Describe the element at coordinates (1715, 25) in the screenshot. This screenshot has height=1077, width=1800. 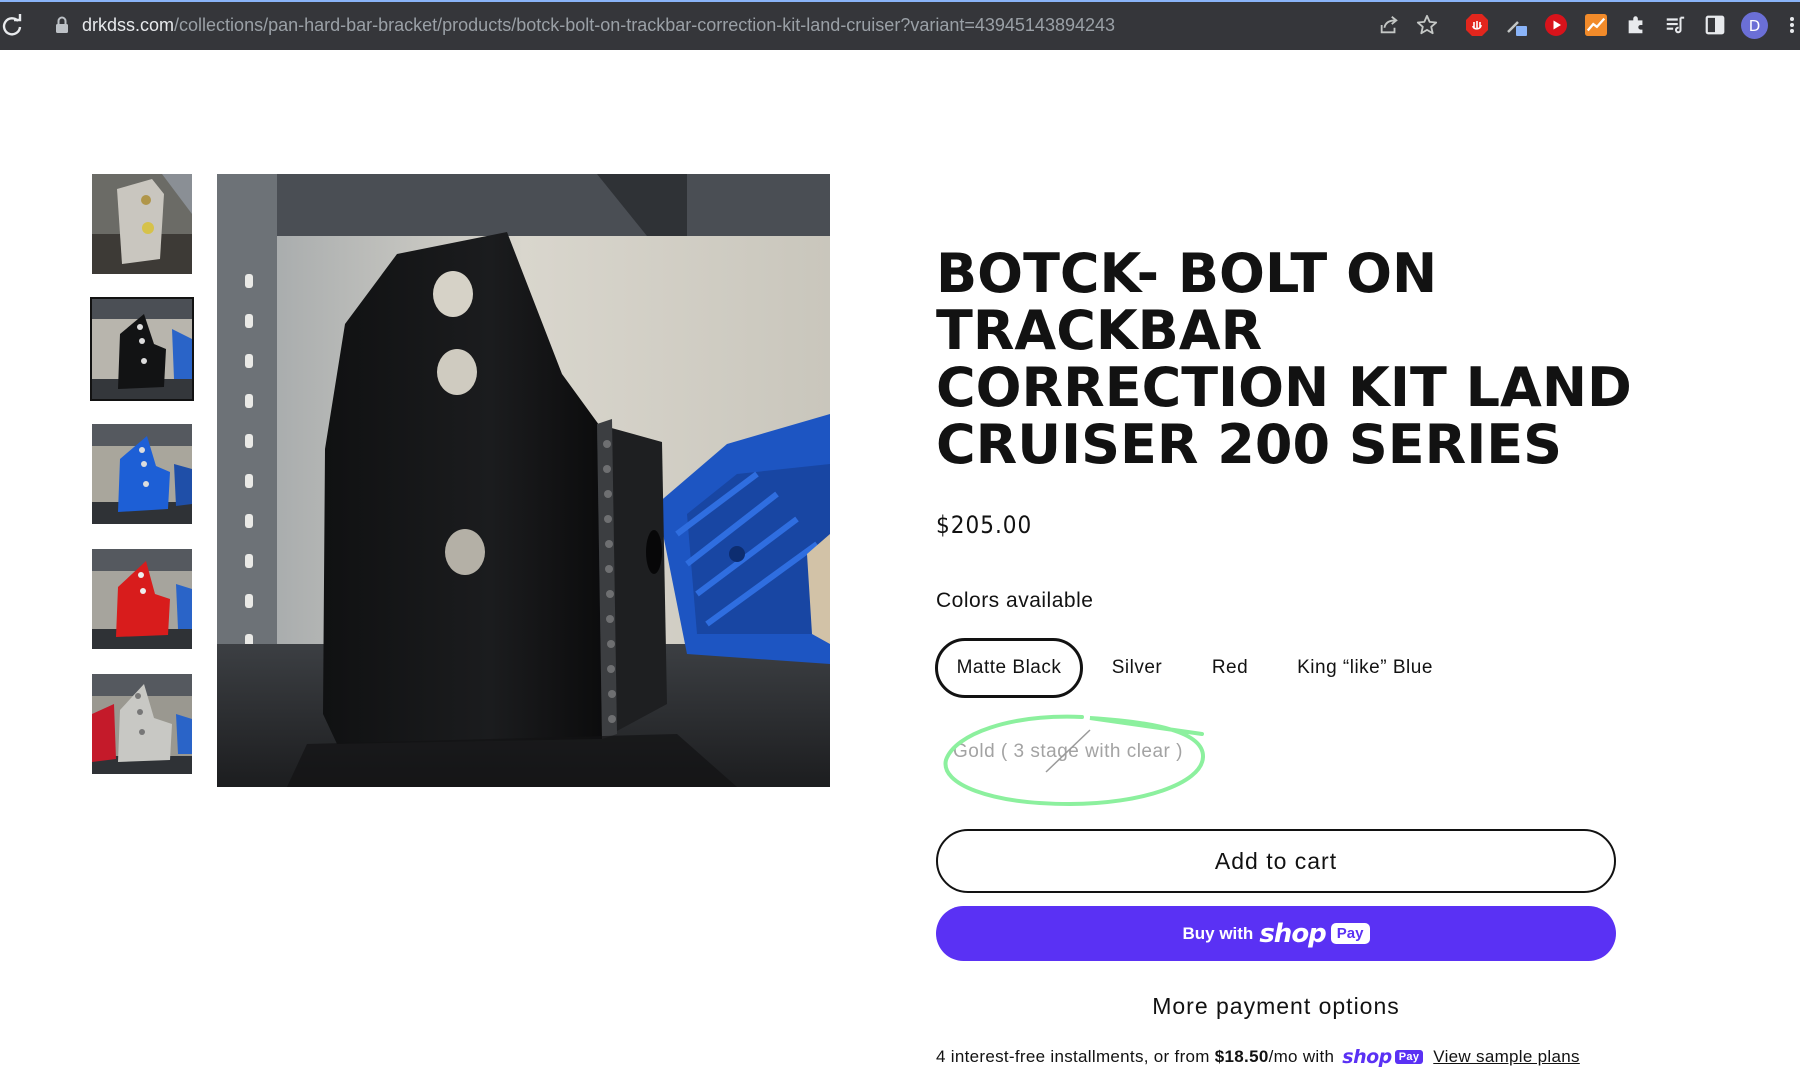
I see `side-panel-icon` at that location.